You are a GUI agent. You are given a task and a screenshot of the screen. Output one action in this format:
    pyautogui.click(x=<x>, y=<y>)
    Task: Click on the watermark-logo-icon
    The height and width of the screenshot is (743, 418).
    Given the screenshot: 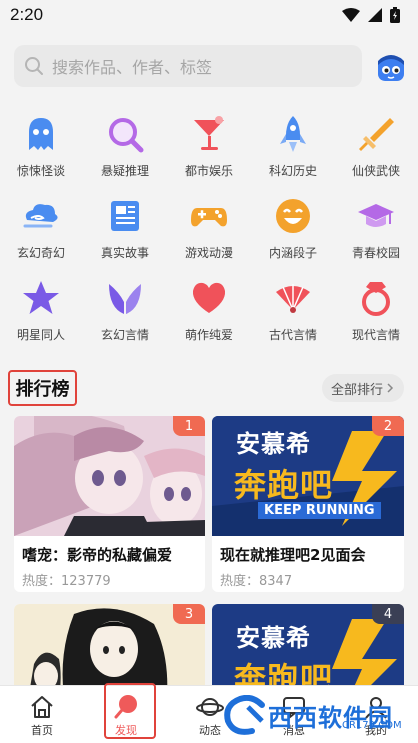 What is the action you would take?
    pyautogui.click(x=244, y=715)
    